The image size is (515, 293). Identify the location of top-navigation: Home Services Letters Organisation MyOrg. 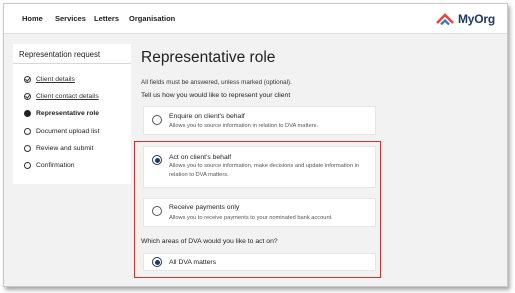
(255, 19).